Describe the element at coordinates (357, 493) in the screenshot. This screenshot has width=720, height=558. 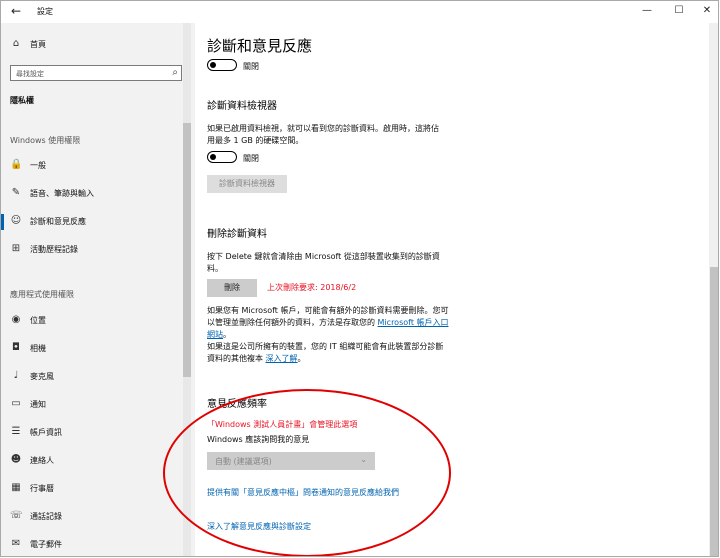
I see `feedback-hub-link: 提供有關「意見反應中樞」問卷通知的意見反應給我們` at that location.